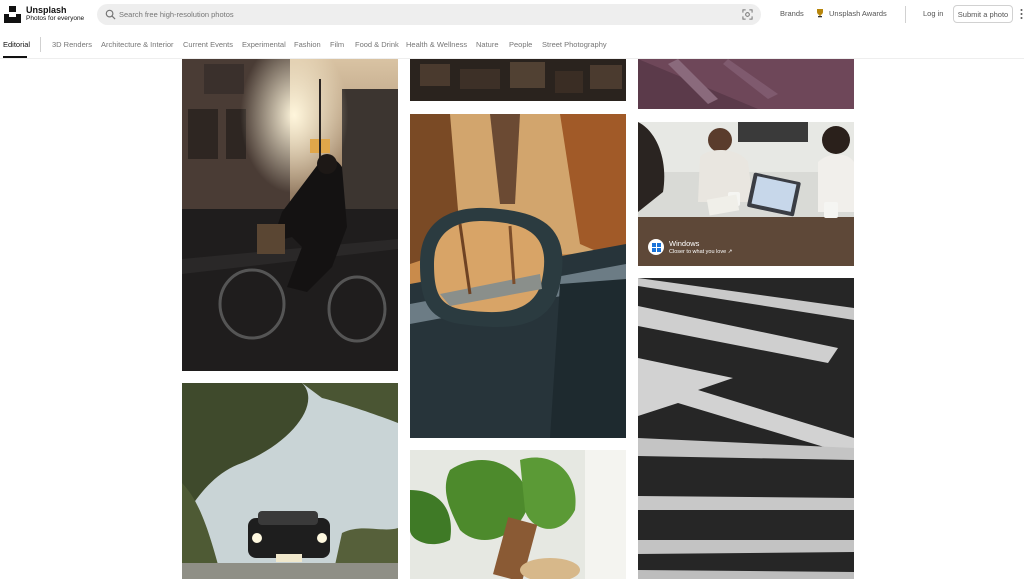 This screenshot has height=579, width=1024. What do you see at coordinates (290, 215) in the screenshot?
I see `photo-cyclist-street` at bounding box center [290, 215].